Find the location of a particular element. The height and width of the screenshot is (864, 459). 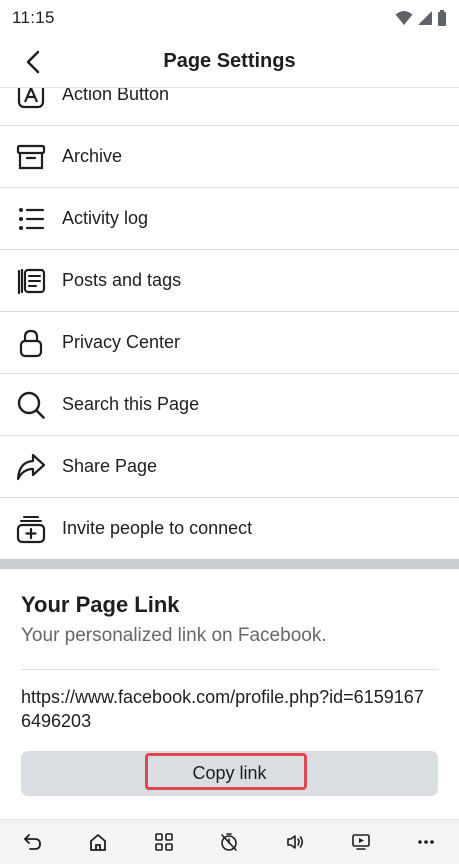

copy-link-label: Copy link is located at coordinates (229, 773).